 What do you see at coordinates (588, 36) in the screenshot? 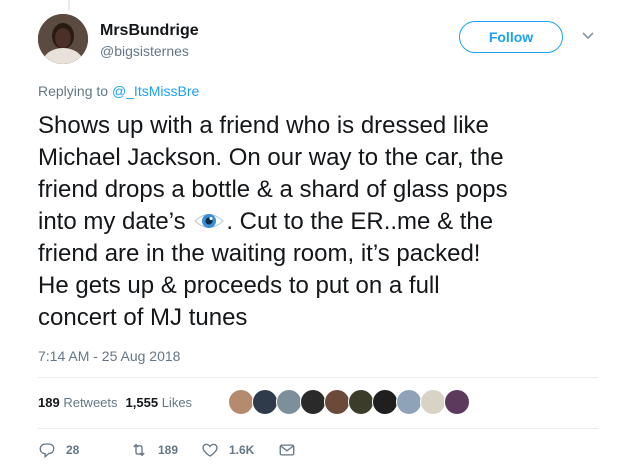
I see `chevron-down-icon` at bounding box center [588, 36].